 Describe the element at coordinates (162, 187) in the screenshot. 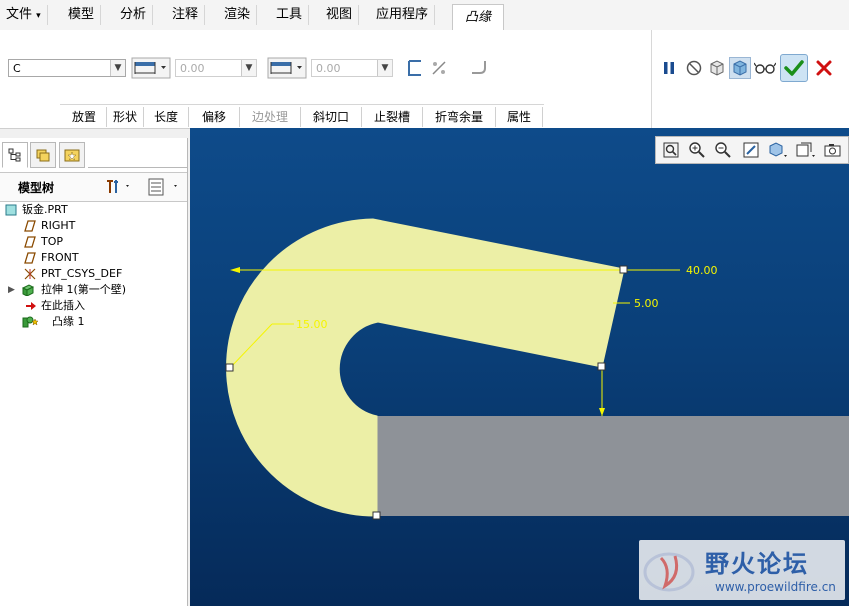

I see `list-display-icon` at that location.